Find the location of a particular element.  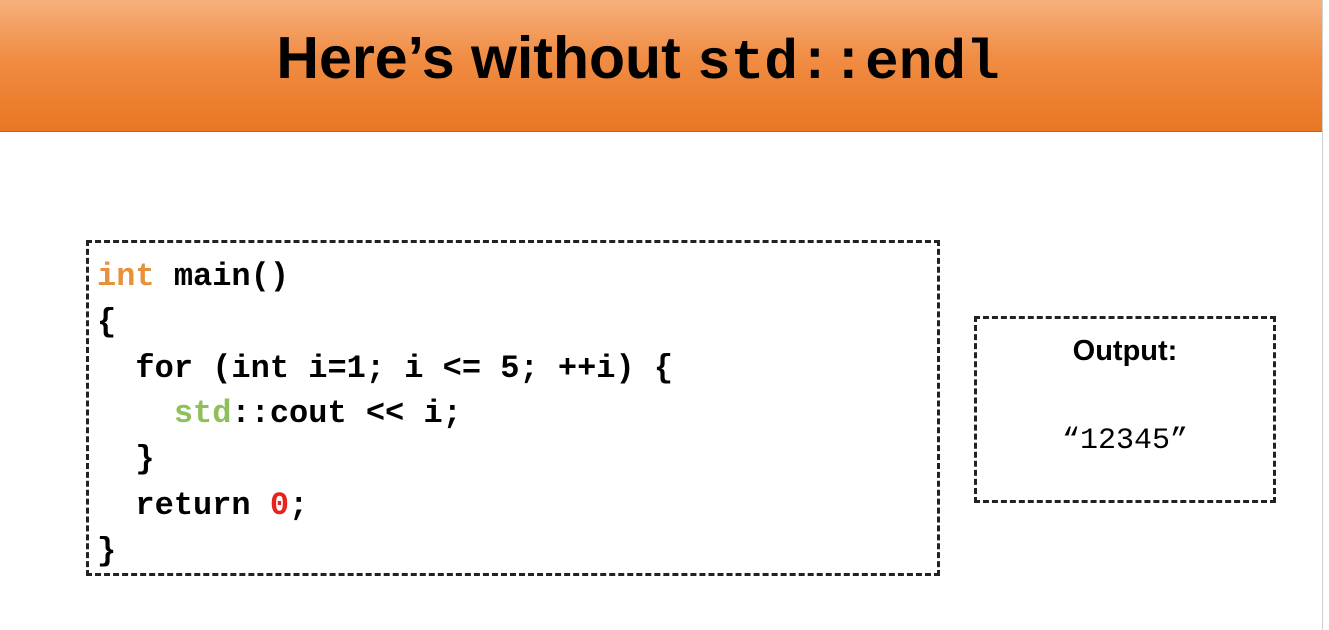

code-line-1: int main() is located at coordinates (193, 277).